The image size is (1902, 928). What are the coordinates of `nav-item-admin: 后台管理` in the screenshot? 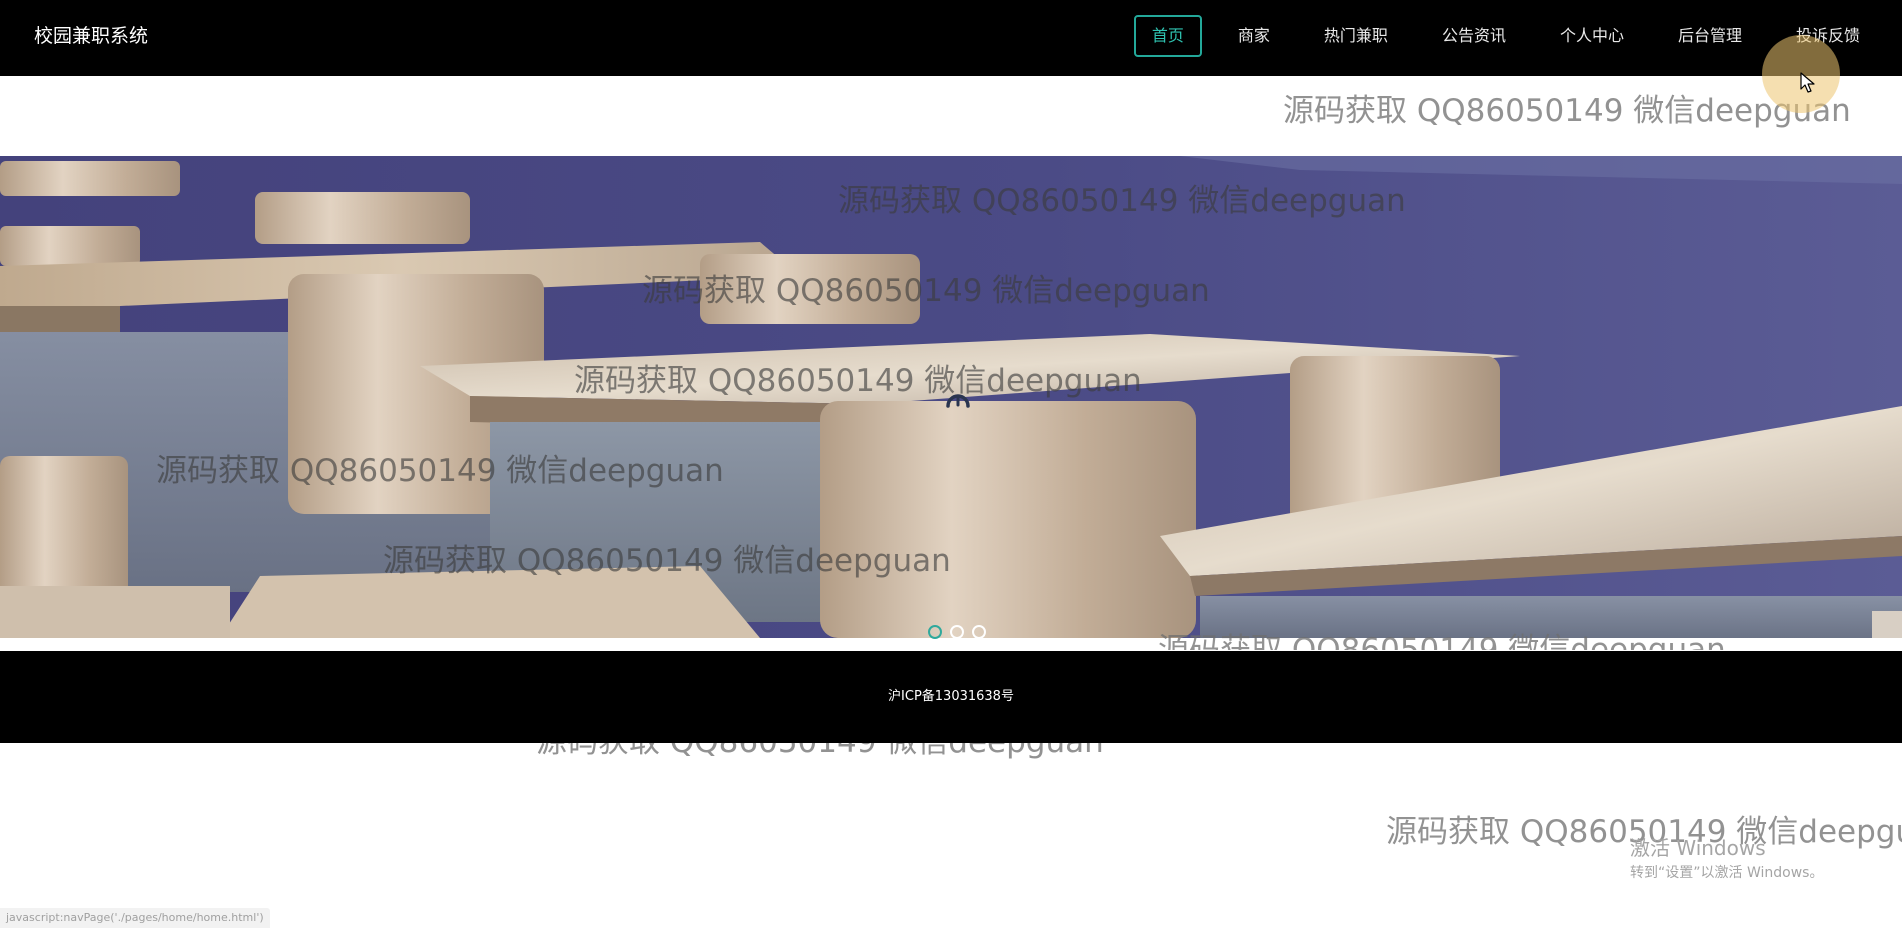 It's located at (1710, 36).